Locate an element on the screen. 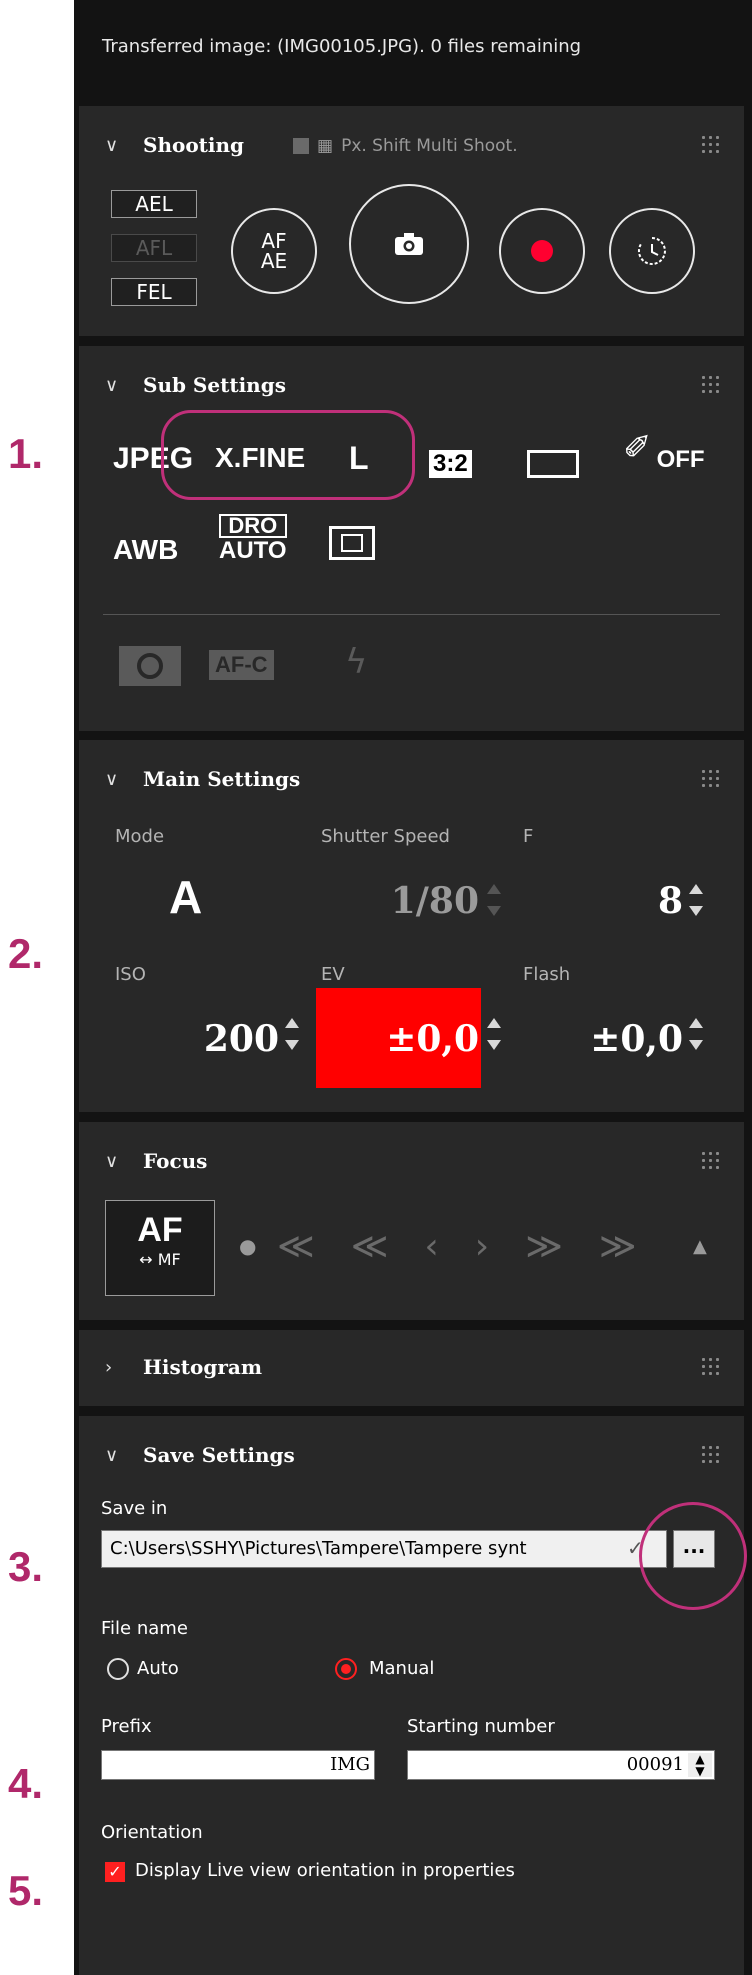  camera-icon is located at coordinates (409, 244).